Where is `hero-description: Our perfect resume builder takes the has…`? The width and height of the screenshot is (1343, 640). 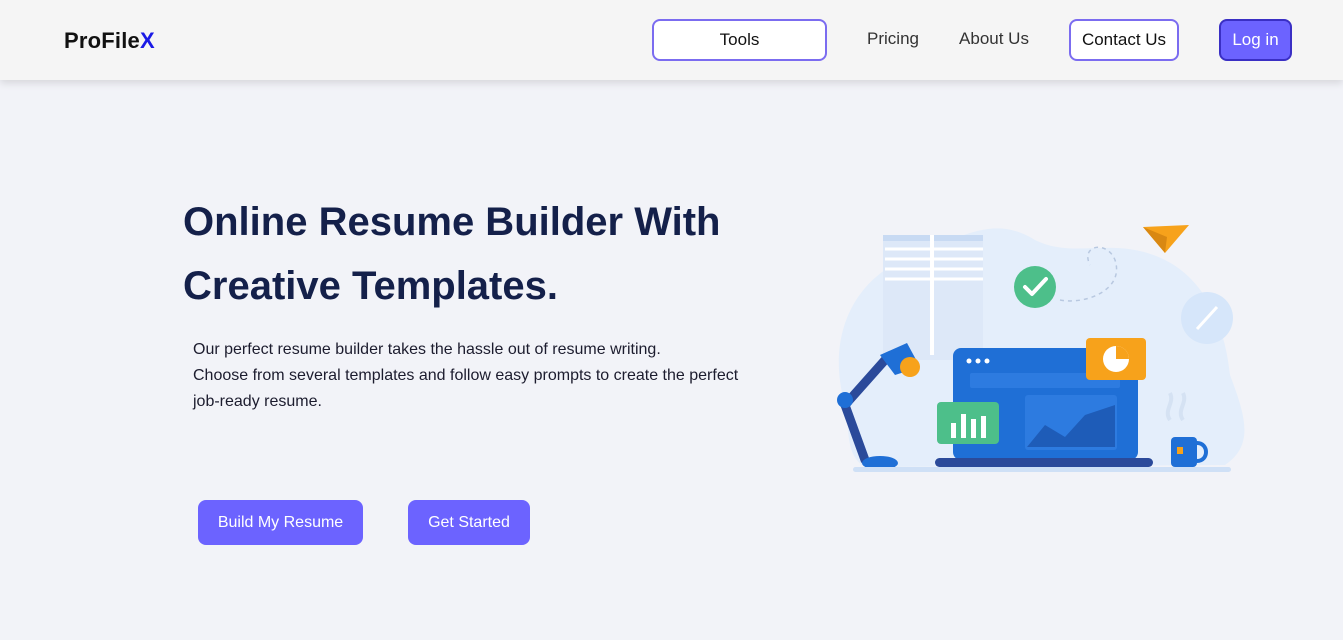 hero-description: Our perfect resume builder takes the has… is located at coordinates (483, 376).